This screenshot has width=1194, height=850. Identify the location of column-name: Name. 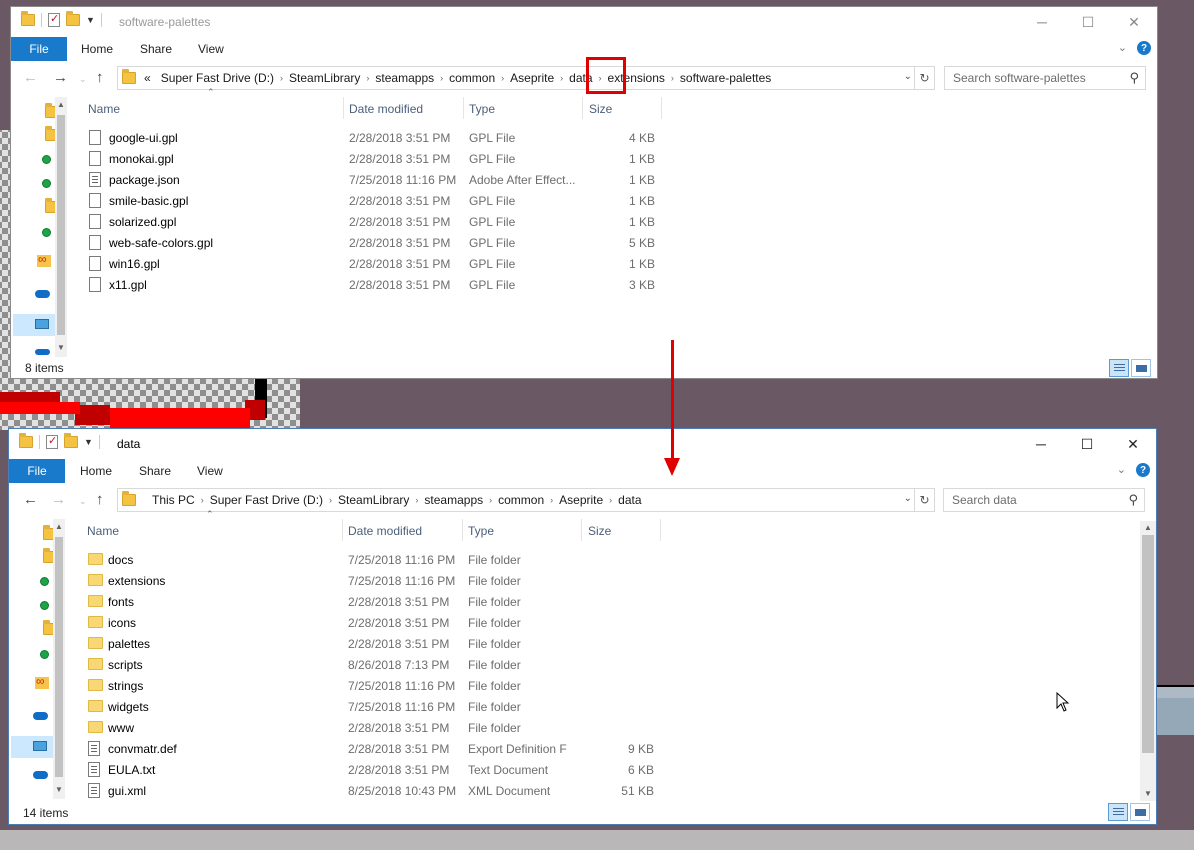
(103, 531).